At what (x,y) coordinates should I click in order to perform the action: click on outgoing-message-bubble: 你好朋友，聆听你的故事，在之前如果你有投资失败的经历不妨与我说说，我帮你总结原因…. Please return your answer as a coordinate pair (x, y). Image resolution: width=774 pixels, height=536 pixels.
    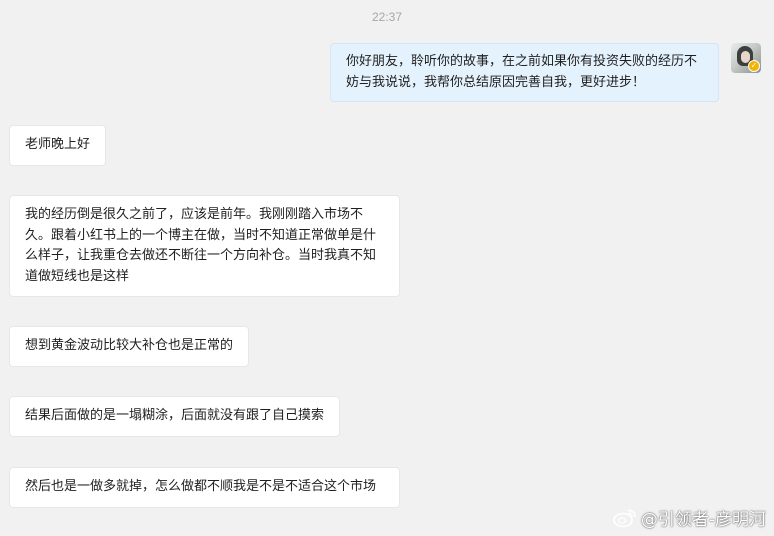
    Looking at the image, I should click on (524, 72).